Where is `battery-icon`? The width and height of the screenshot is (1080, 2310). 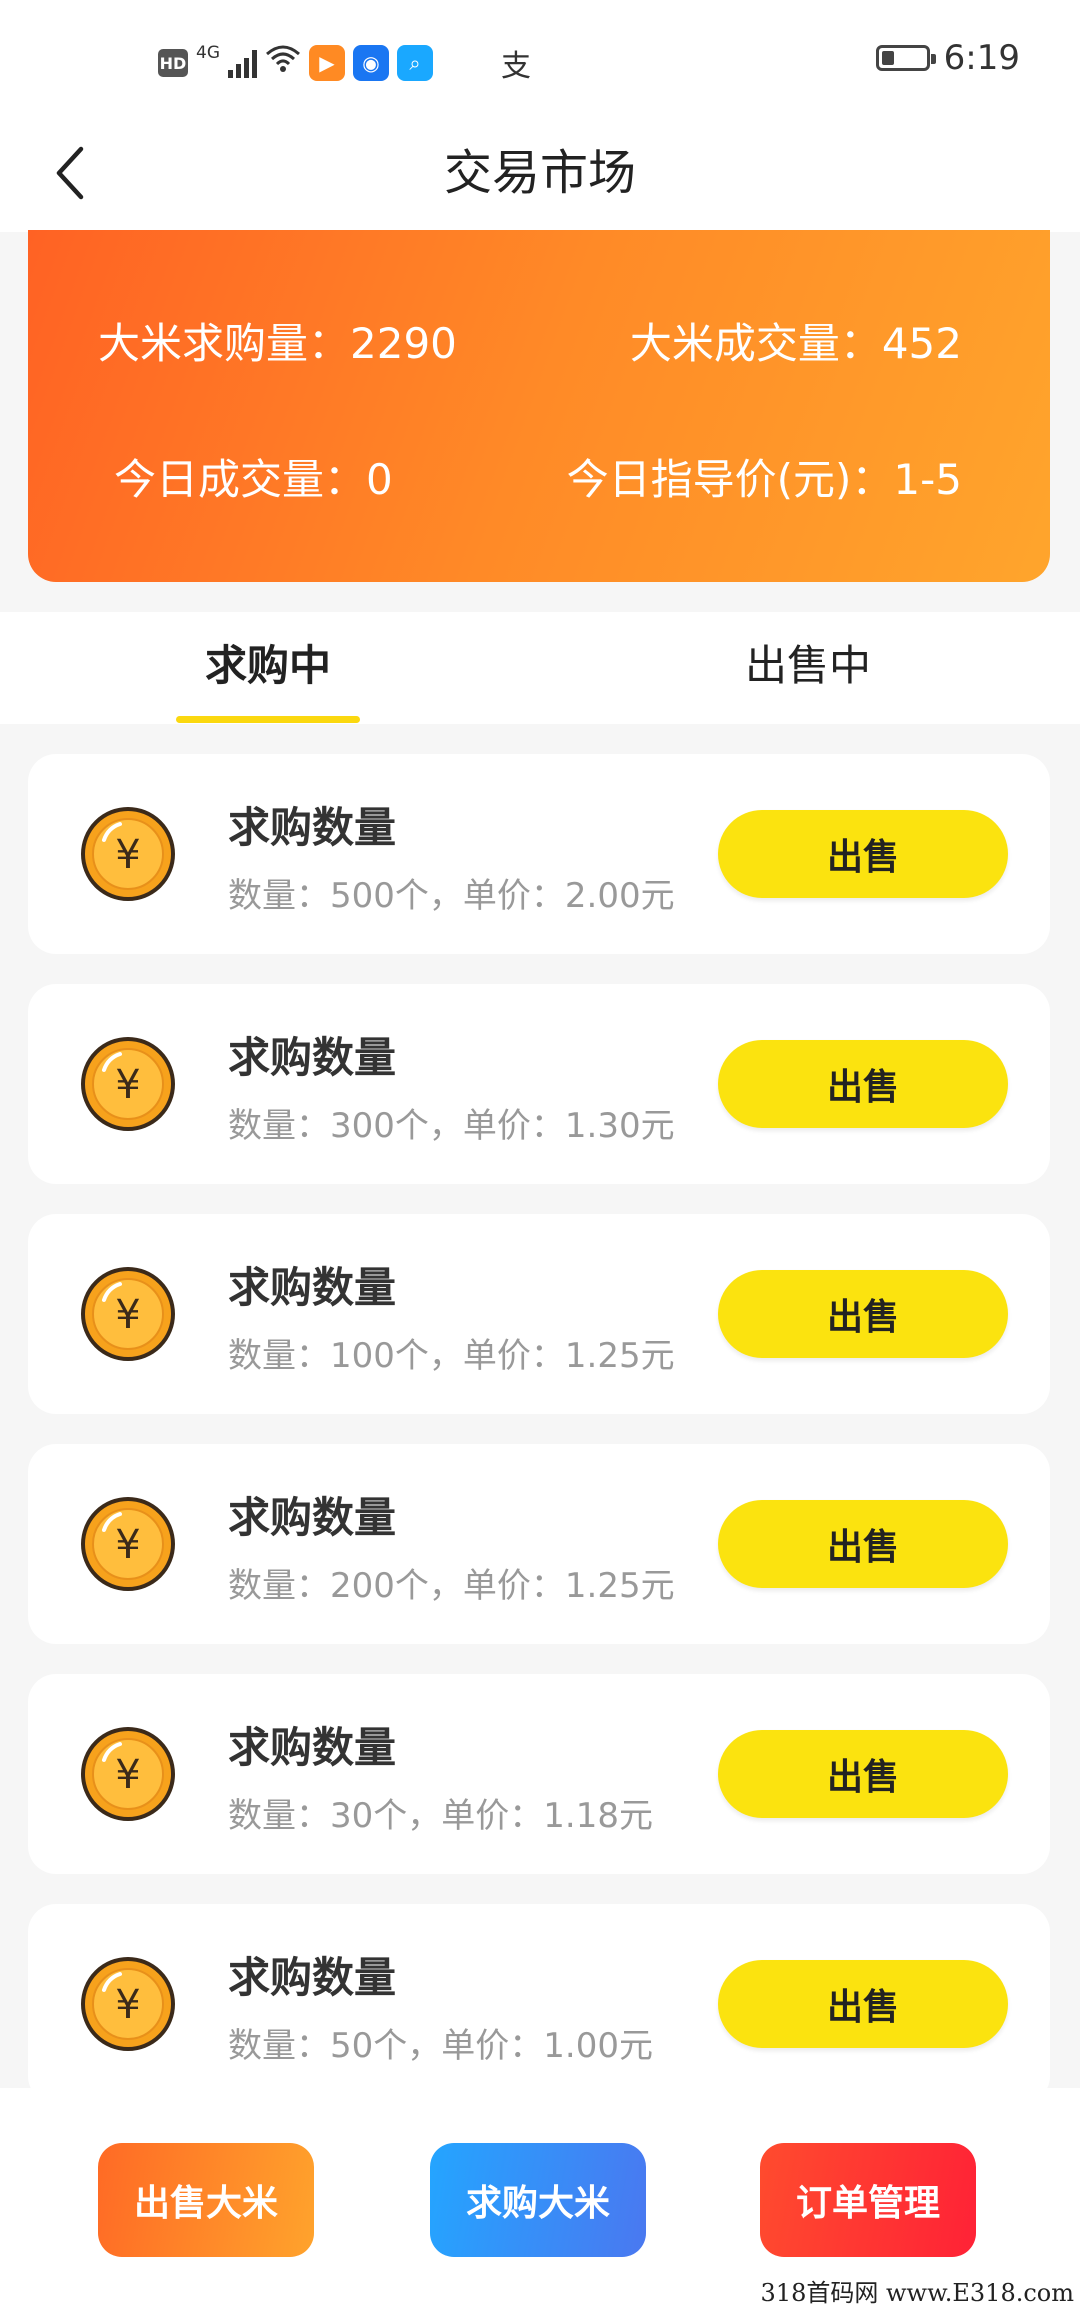
battery-icon is located at coordinates (905, 58).